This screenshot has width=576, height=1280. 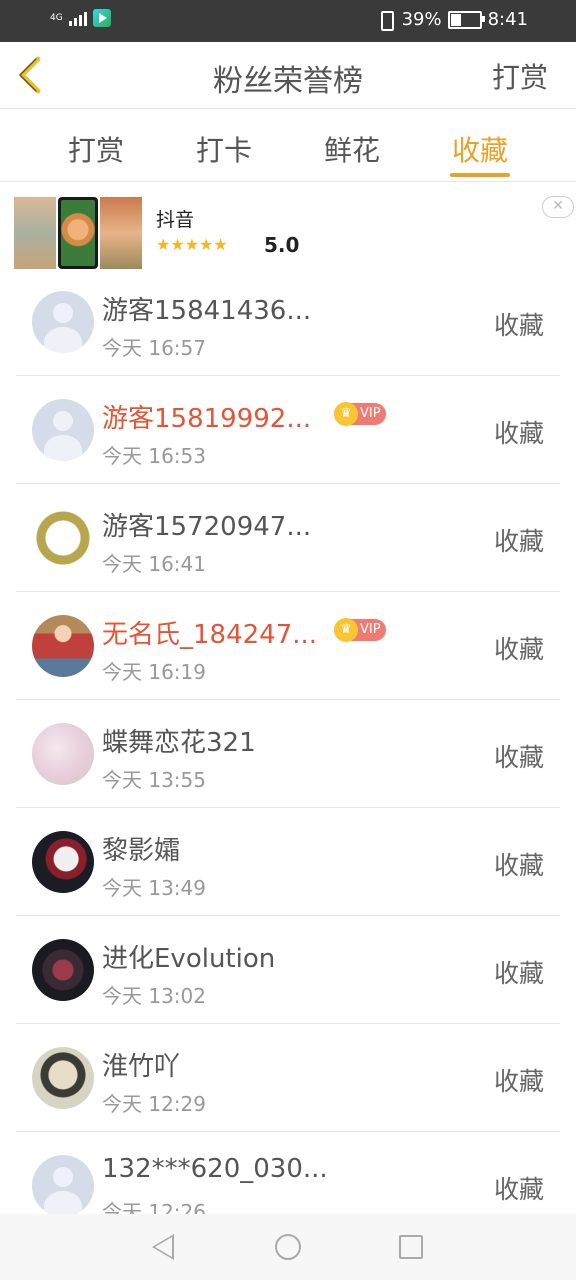 I want to click on user-name: 淮竹吖, so click(x=141, y=1067).